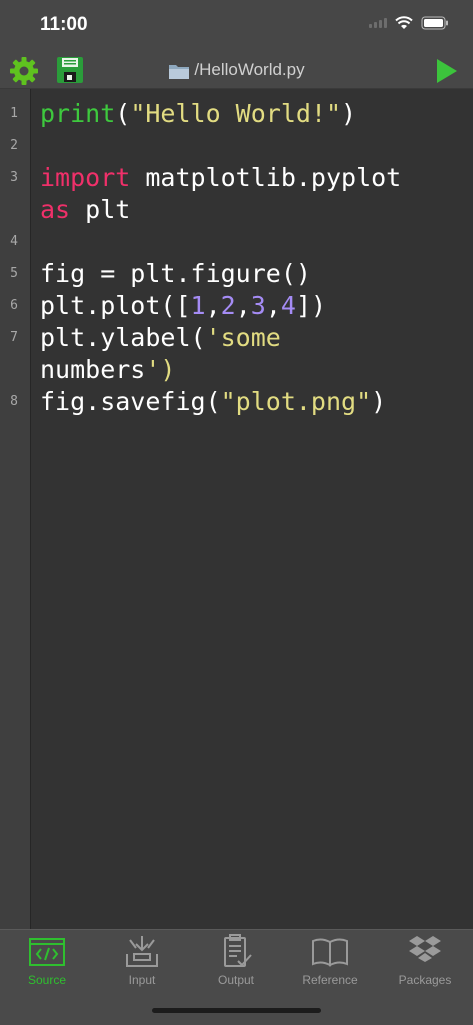 This screenshot has width=473, height=1025. Describe the element at coordinates (14, 177) in the screenshot. I see `line-number: 3` at that location.